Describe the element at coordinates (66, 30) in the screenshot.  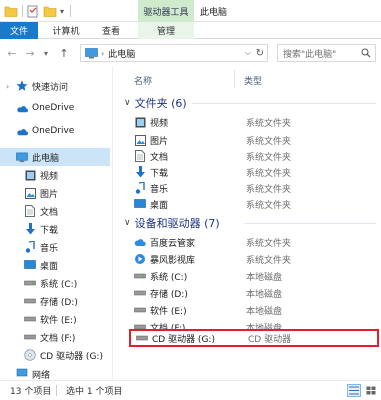
I see `tab-computer: 计算机` at that location.